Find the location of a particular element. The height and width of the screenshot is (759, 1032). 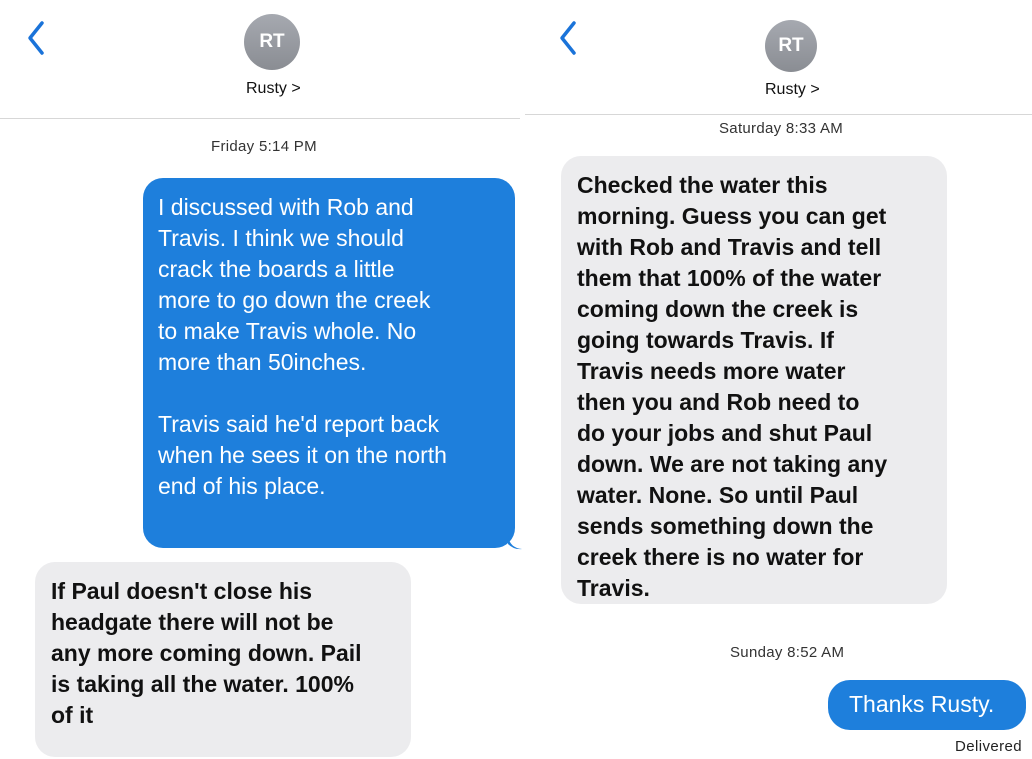

sent-message-bubble: Thanks Rusty. is located at coordinates (927, 705).